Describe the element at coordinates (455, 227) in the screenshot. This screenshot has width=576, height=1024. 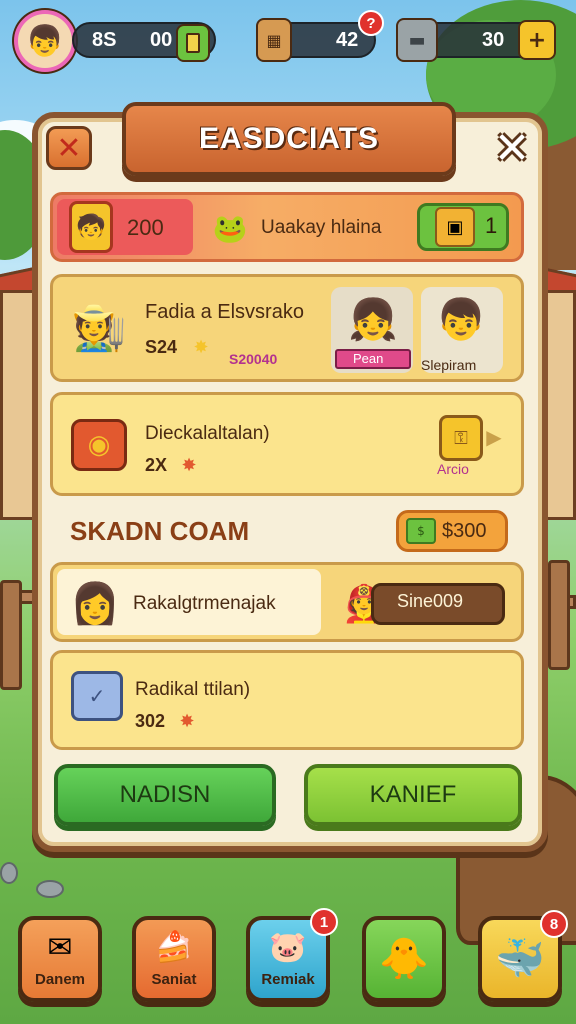
I see `chest-icon: ▣` at that location.